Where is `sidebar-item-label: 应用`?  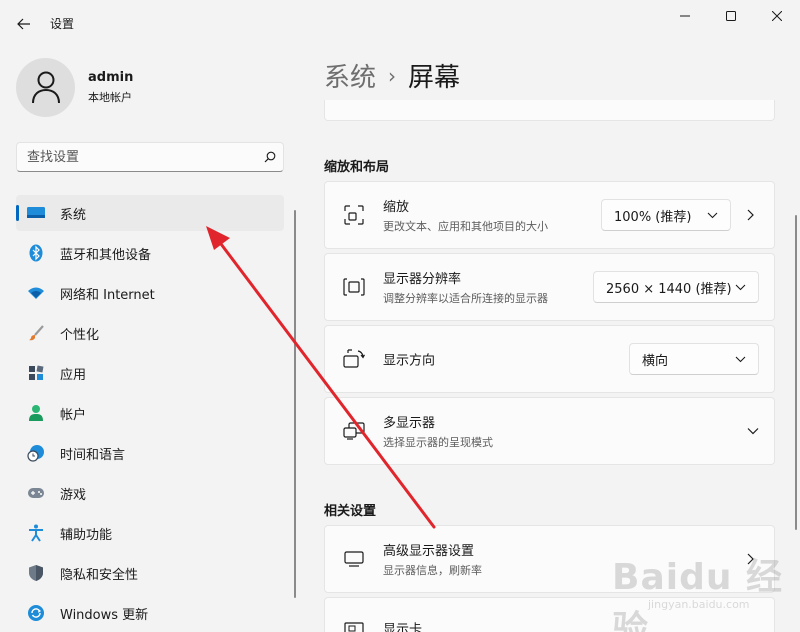 sidebar-item-label: 应用 is located at coordinates (73, 375).